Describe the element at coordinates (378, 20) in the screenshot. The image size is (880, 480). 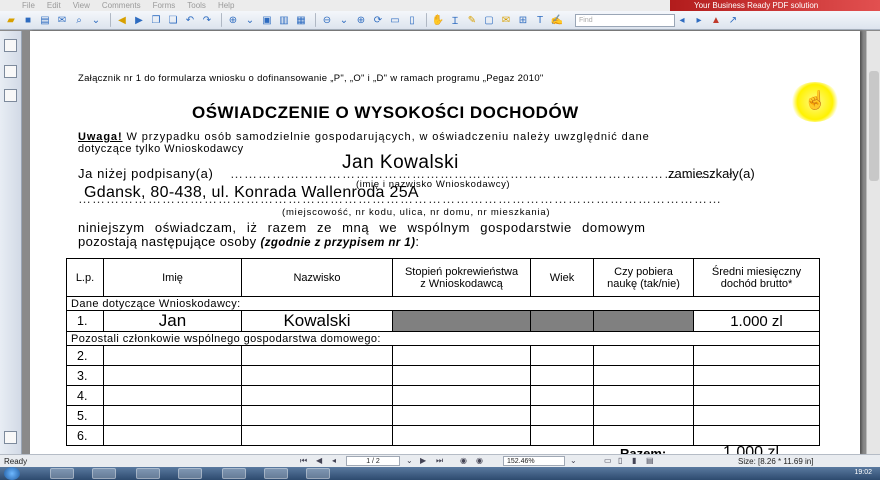
I see `rotate-icon: ⟳` at that location.